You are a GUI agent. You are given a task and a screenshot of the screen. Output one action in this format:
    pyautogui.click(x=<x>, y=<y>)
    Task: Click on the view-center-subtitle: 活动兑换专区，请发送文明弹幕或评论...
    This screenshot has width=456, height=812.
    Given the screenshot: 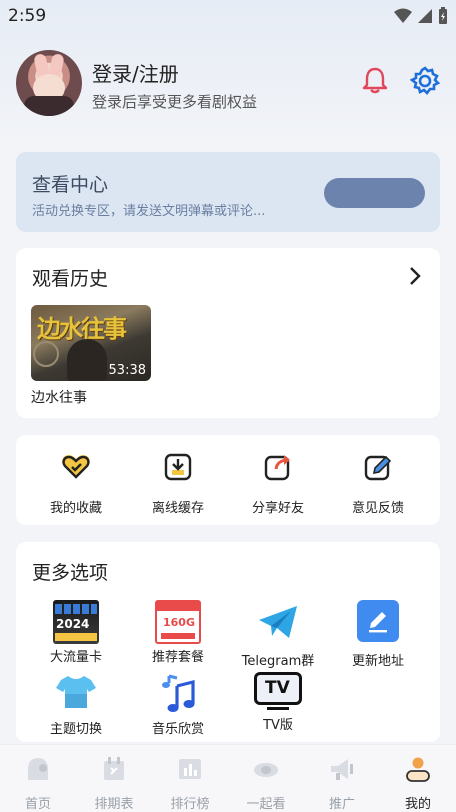 What is the action you would take?
    pyautogui.click(x=149, y=211)
    